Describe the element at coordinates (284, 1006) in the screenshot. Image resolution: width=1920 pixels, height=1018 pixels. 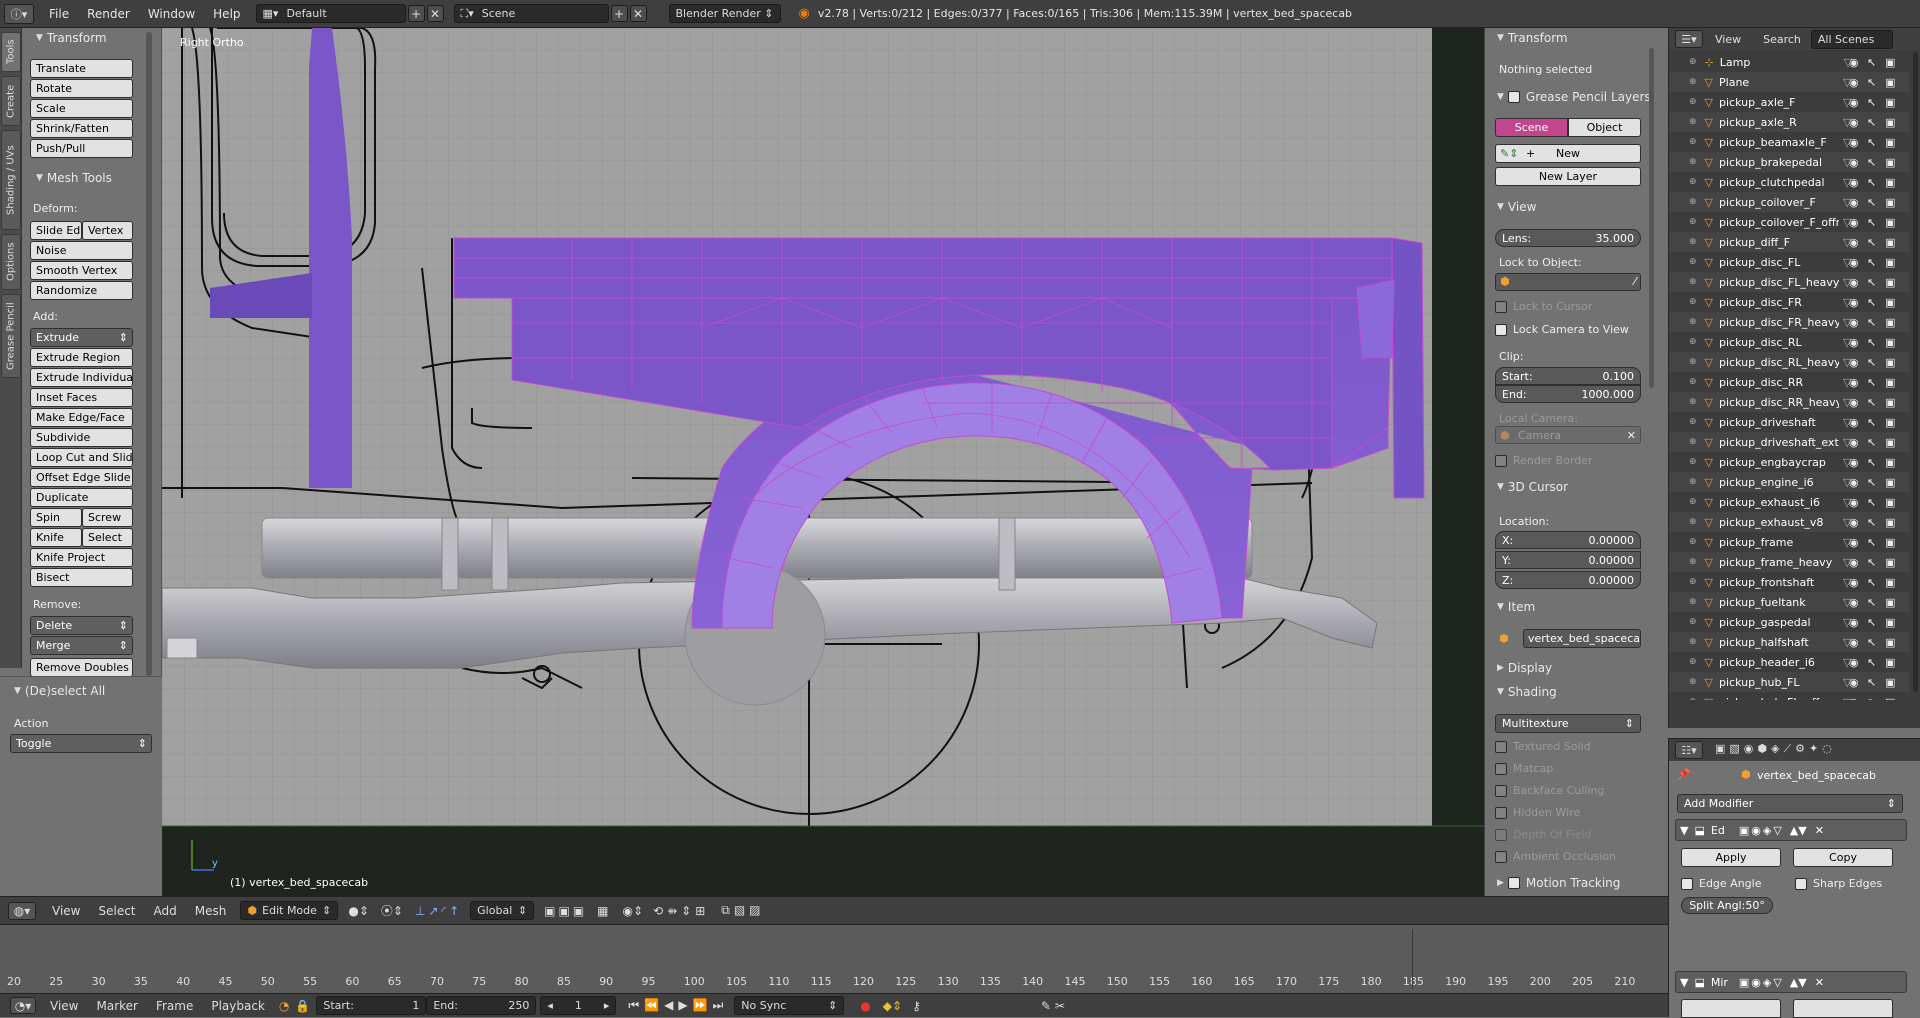
I see `preview-range-icon: ◔` at that location.